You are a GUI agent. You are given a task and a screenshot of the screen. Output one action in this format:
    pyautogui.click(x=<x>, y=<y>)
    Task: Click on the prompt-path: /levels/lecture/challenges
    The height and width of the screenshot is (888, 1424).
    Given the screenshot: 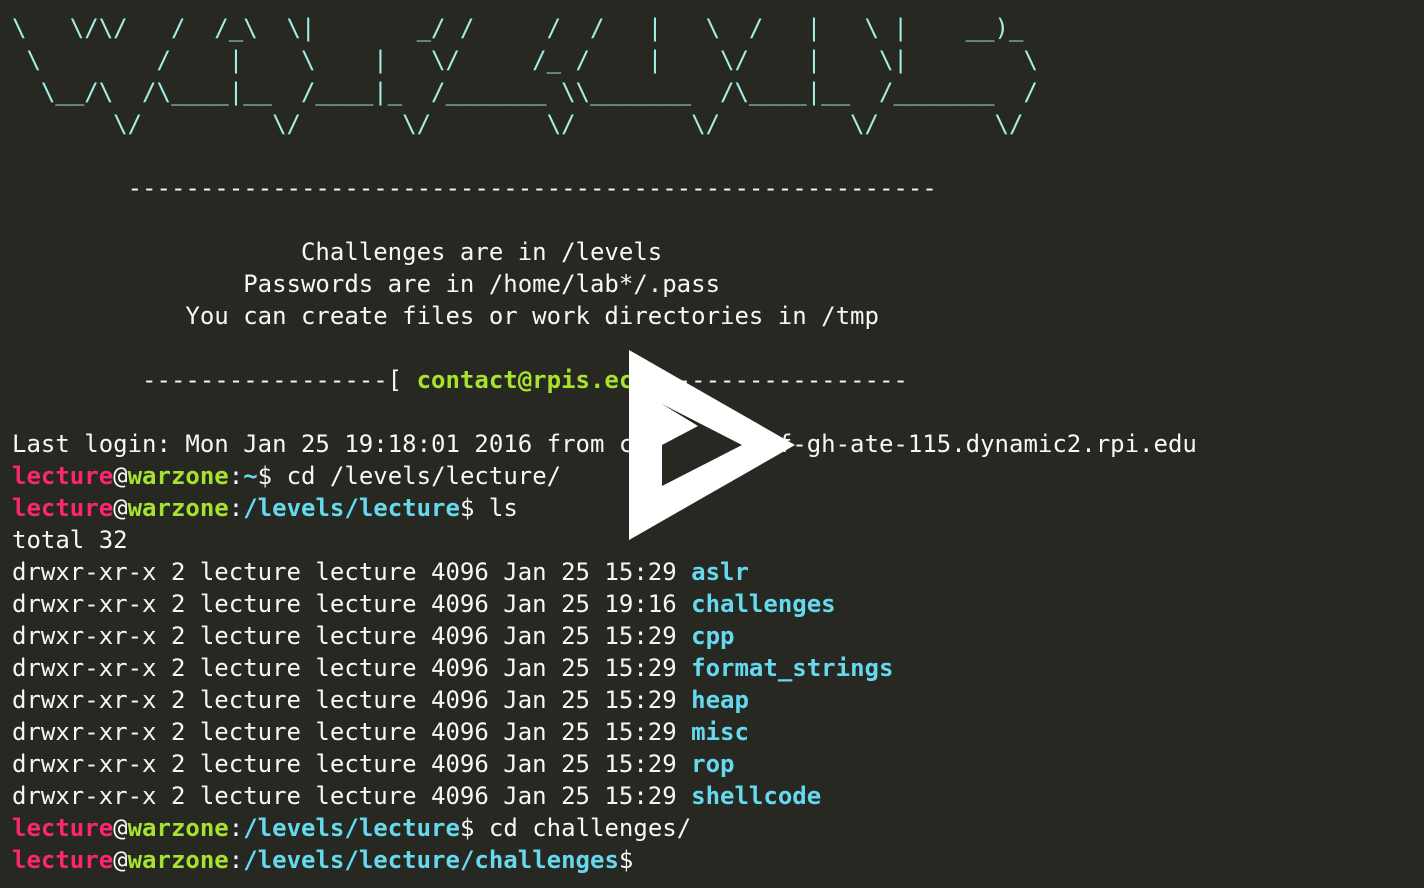 What is the action you would take?
    pyautogui.click(x=431, y=860)
    